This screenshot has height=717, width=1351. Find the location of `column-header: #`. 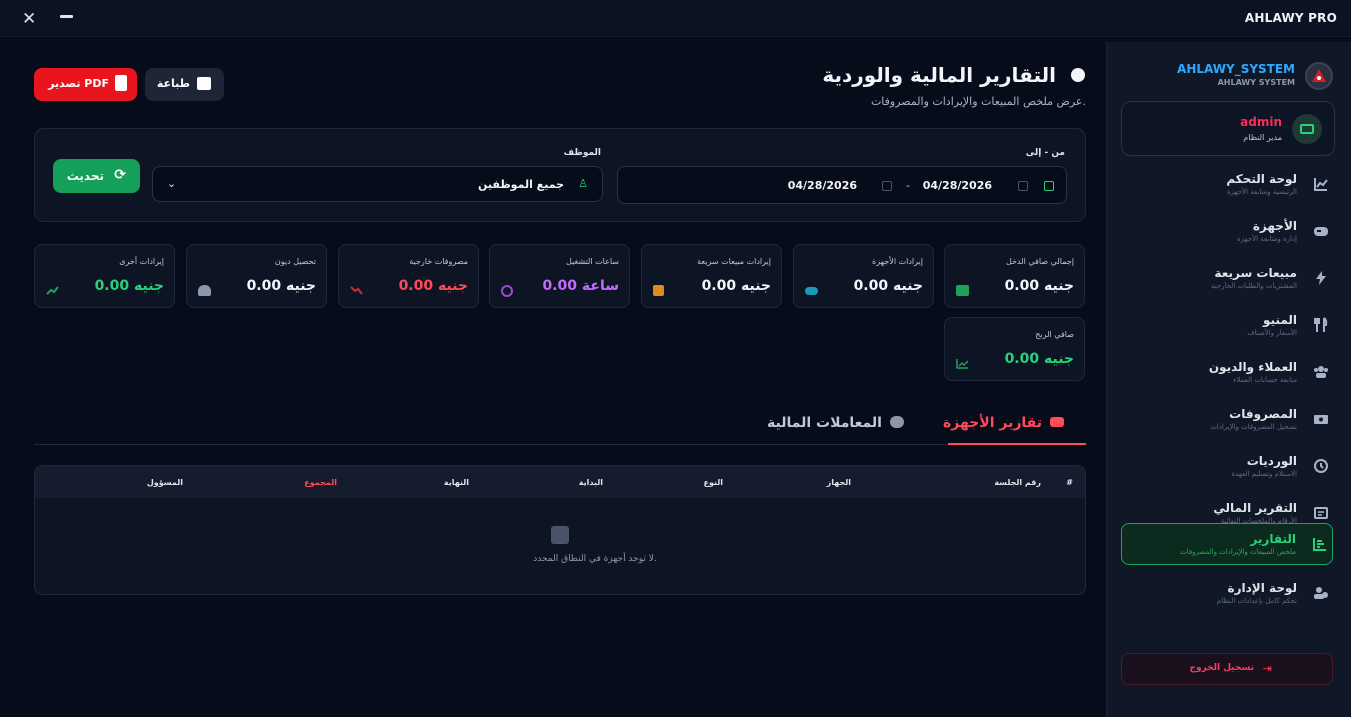

column-header: # is located at coordinates (1069, 482).